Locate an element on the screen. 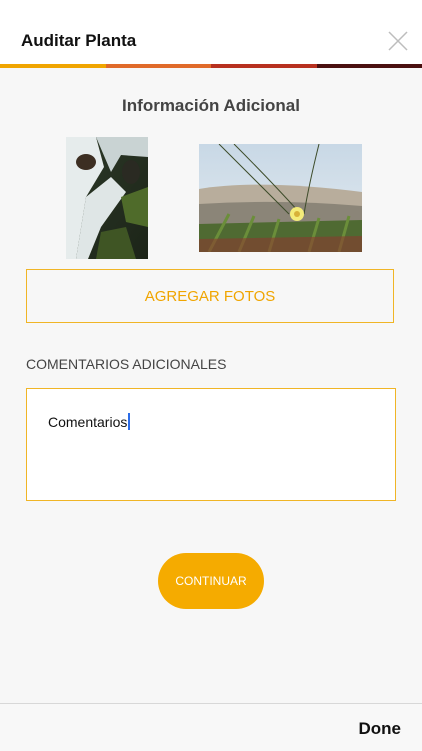 This screenshot has height=751, width=422. close-button is located at coordinates (398, 41).